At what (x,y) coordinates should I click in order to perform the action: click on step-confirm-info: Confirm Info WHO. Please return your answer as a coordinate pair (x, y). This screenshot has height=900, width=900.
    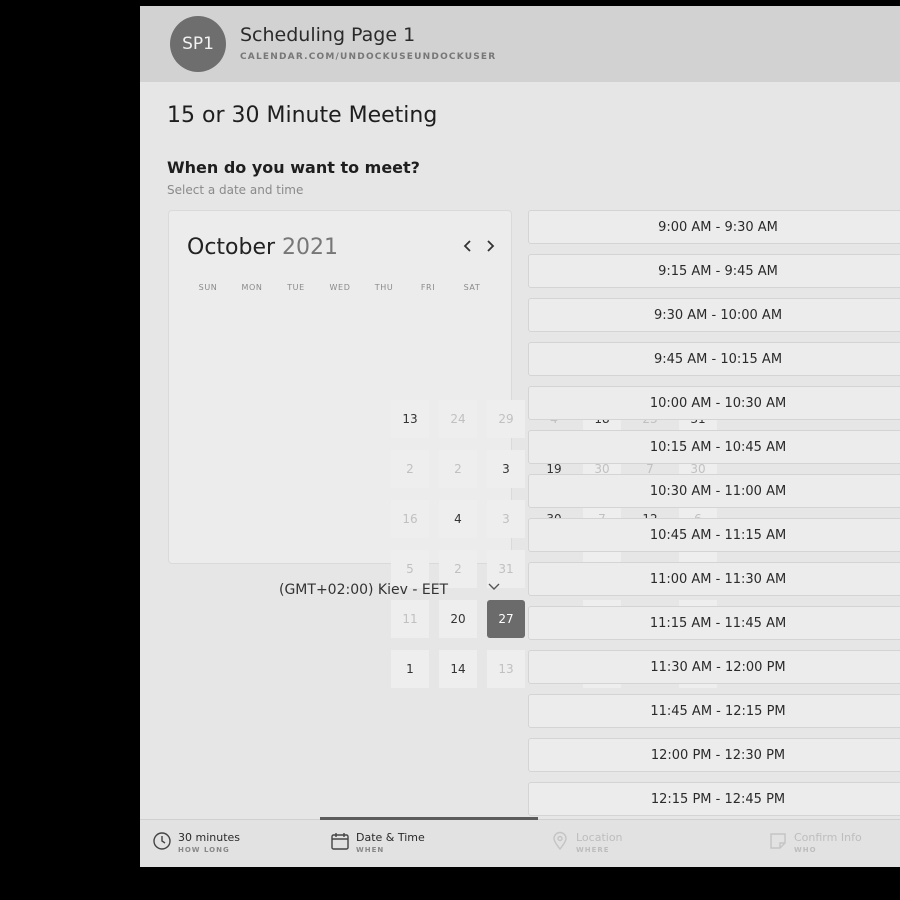
    Looking at the image, I should click on (815, 843).